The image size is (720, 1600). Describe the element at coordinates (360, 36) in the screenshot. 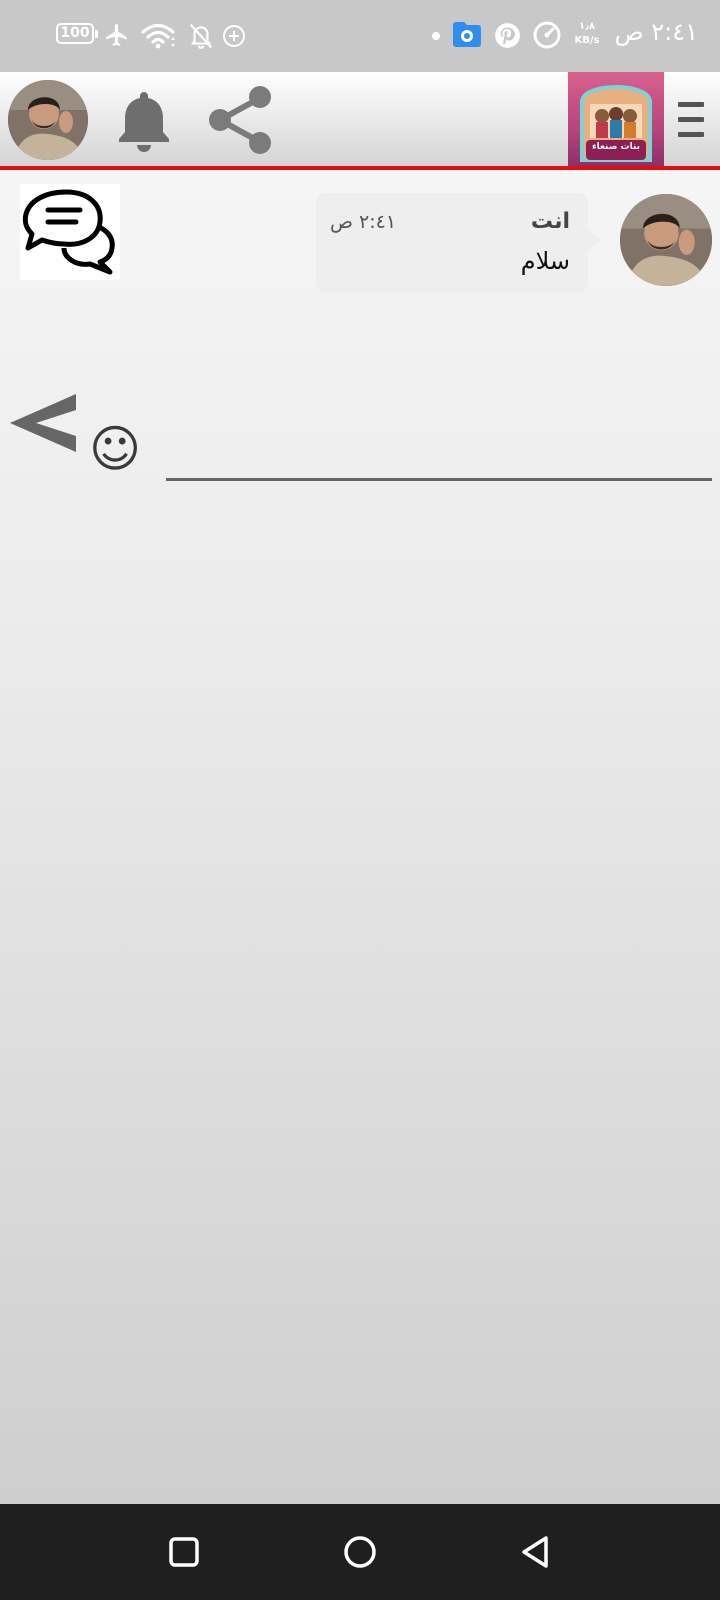

I see `status-bar: 100 ١٫٨ KB/s ٢:٤١ ص` at that location.